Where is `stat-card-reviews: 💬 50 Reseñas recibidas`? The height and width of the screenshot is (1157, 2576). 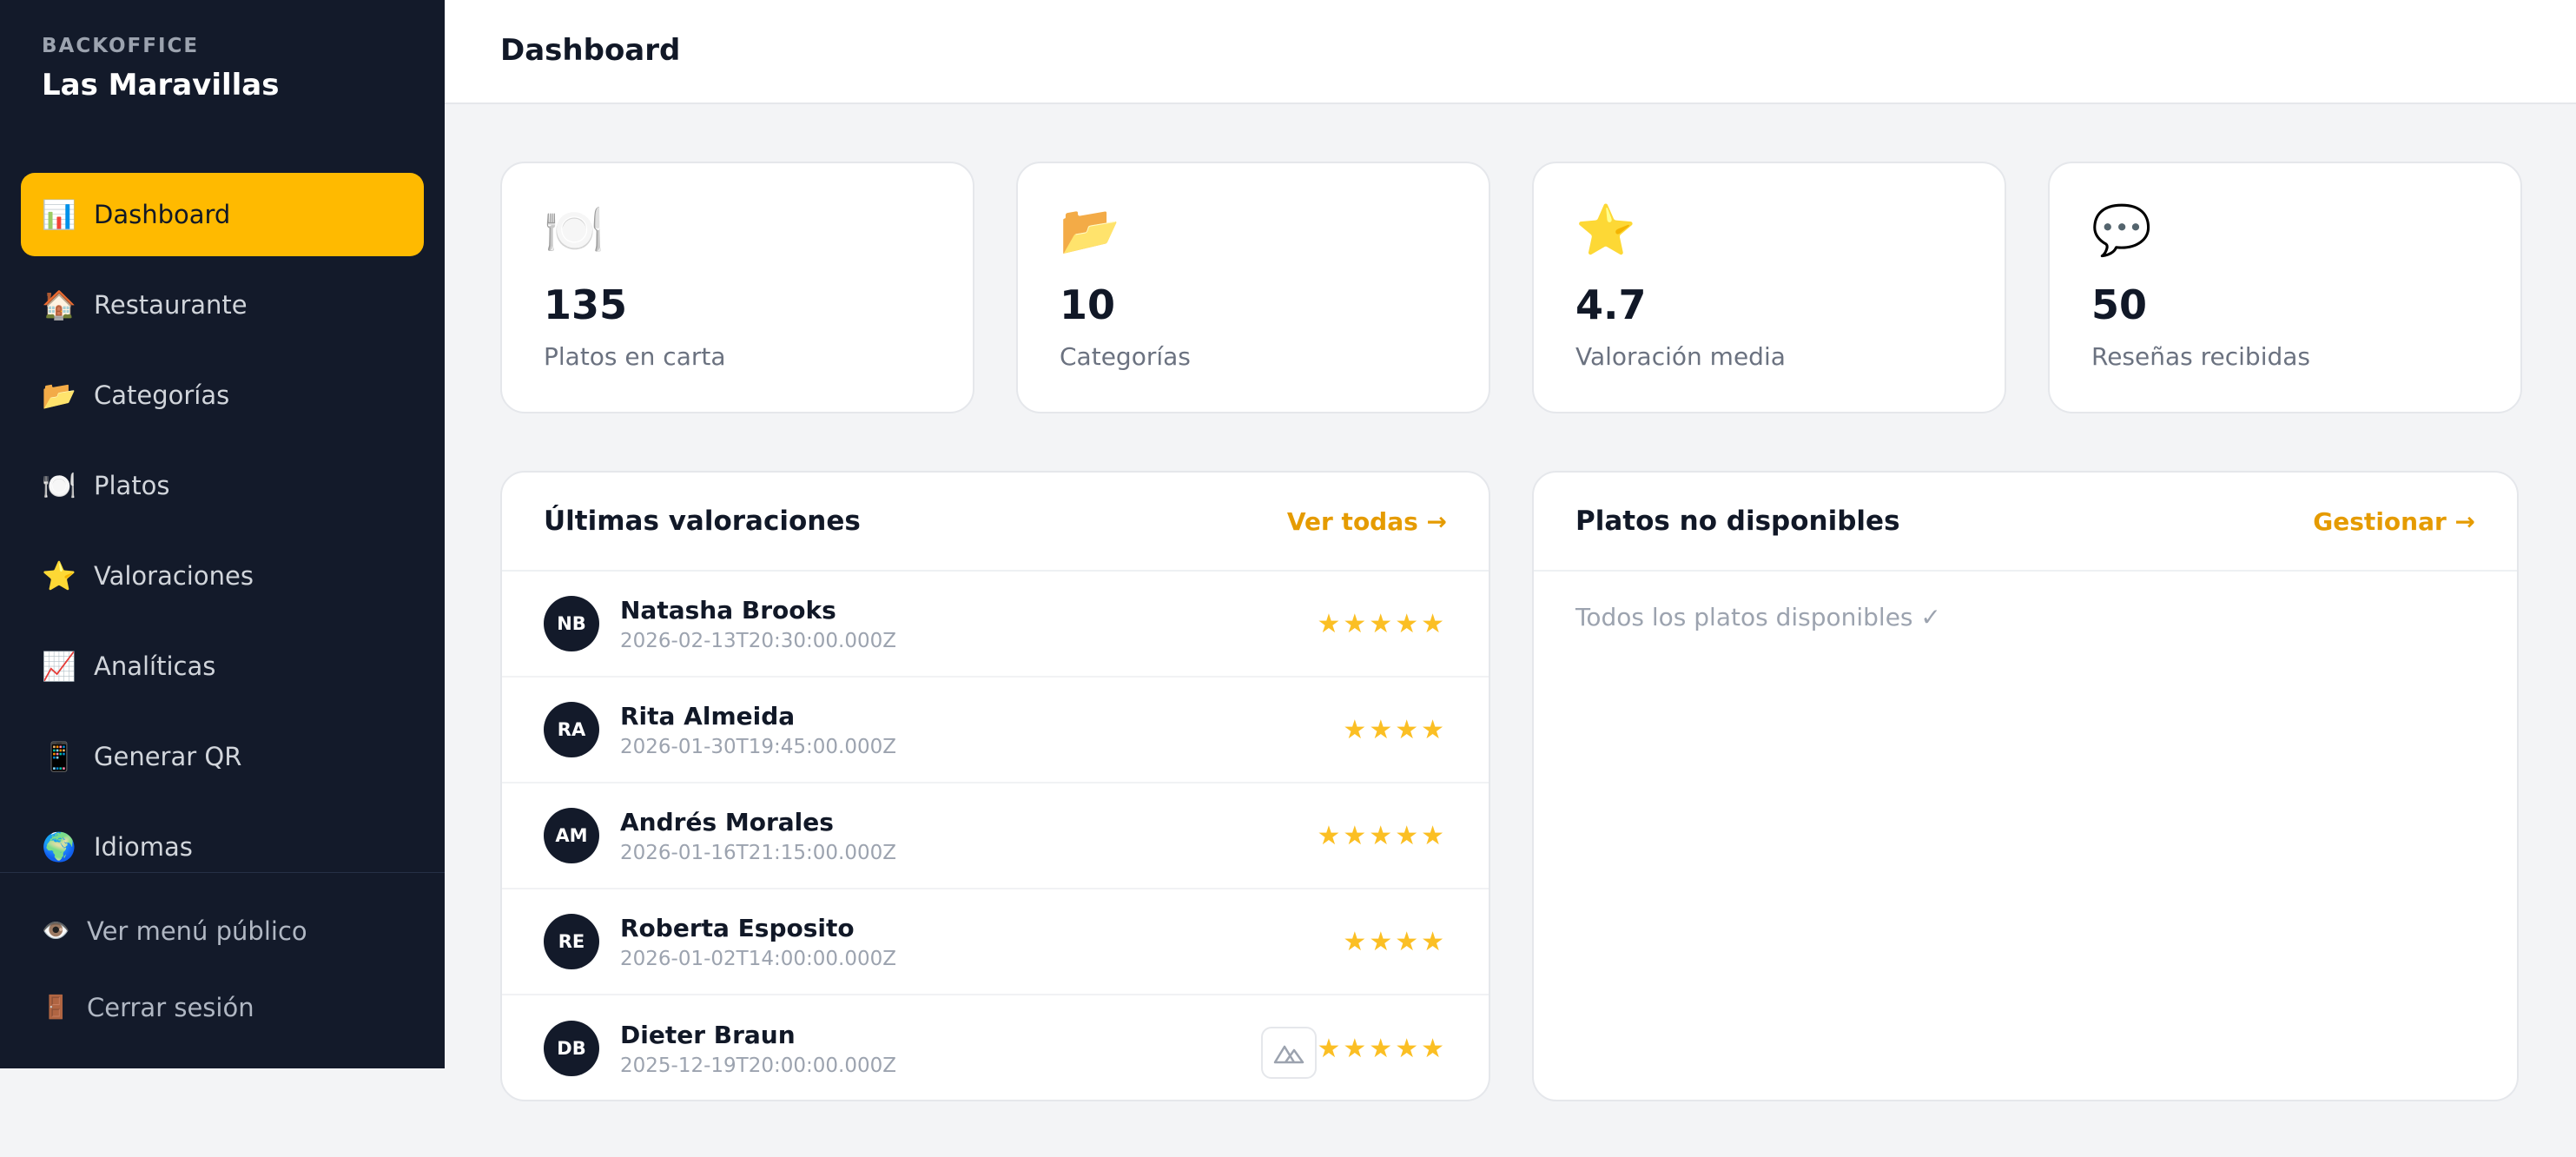 stat-card-reviews: 💬 50 Reseñas recibidas is located at coordinates (2285, 287).